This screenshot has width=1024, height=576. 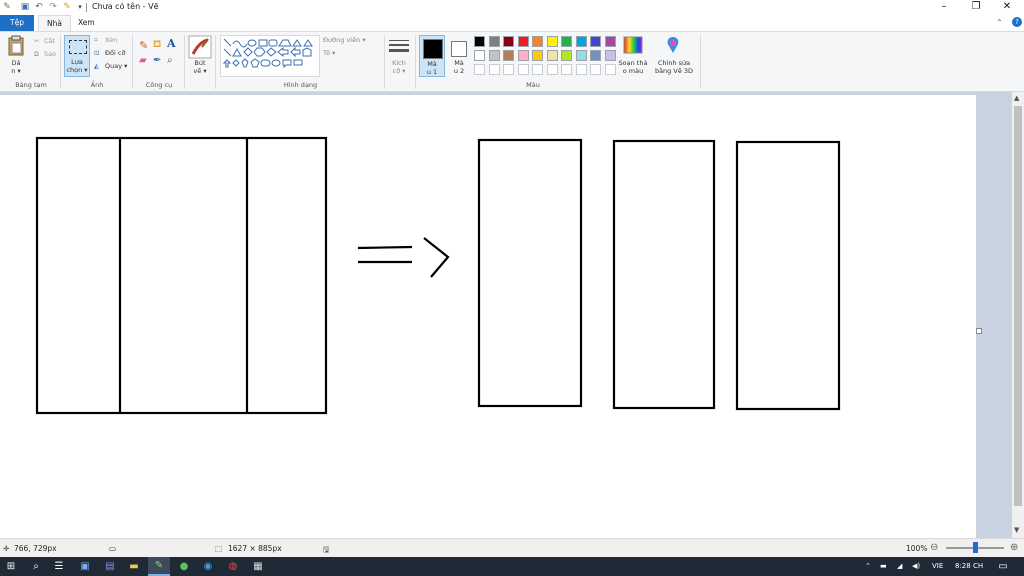 What do you see at coordinates (53, 7) in the screenshot?
I see `redo-icon: ↷` at bounding box center [53, 7].